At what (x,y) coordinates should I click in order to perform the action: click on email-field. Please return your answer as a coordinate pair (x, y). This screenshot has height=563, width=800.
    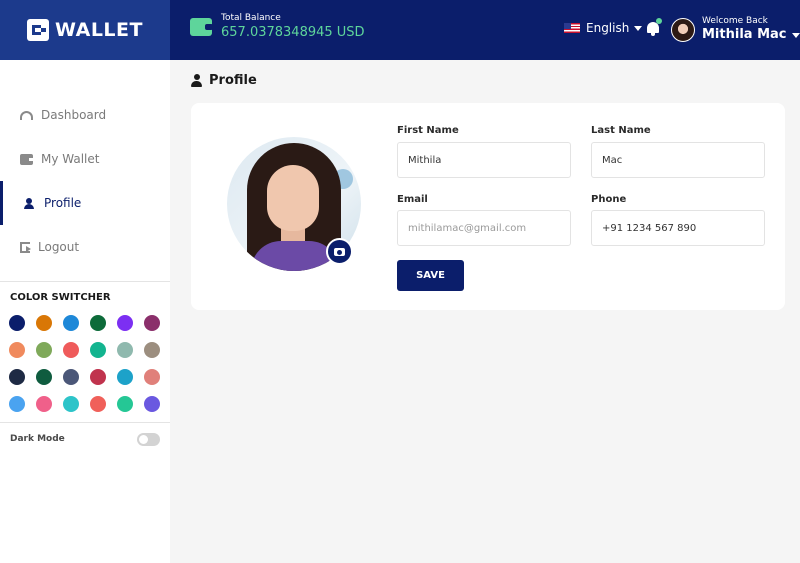
    Looking at the image, I should click on (484, 228).